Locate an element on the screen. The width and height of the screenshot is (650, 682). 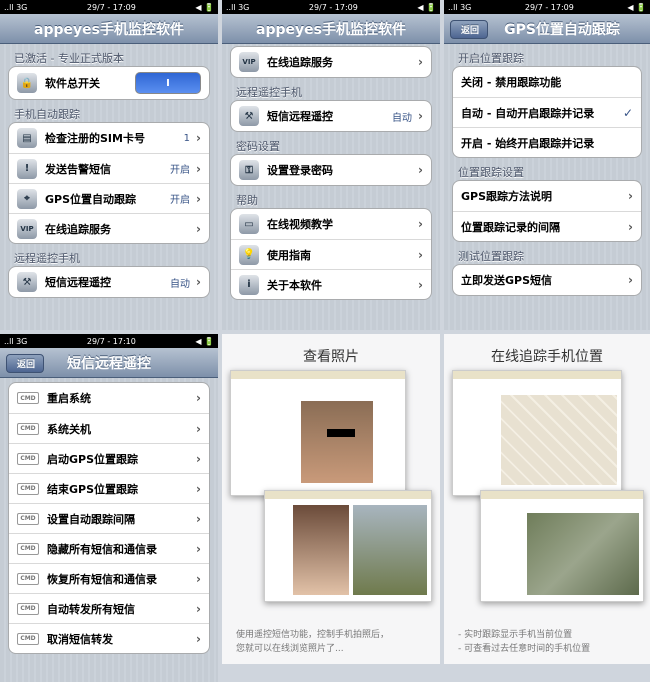
command-row: CMD 恢复所有短信和通信录 › is located at coordinates (109, 578).